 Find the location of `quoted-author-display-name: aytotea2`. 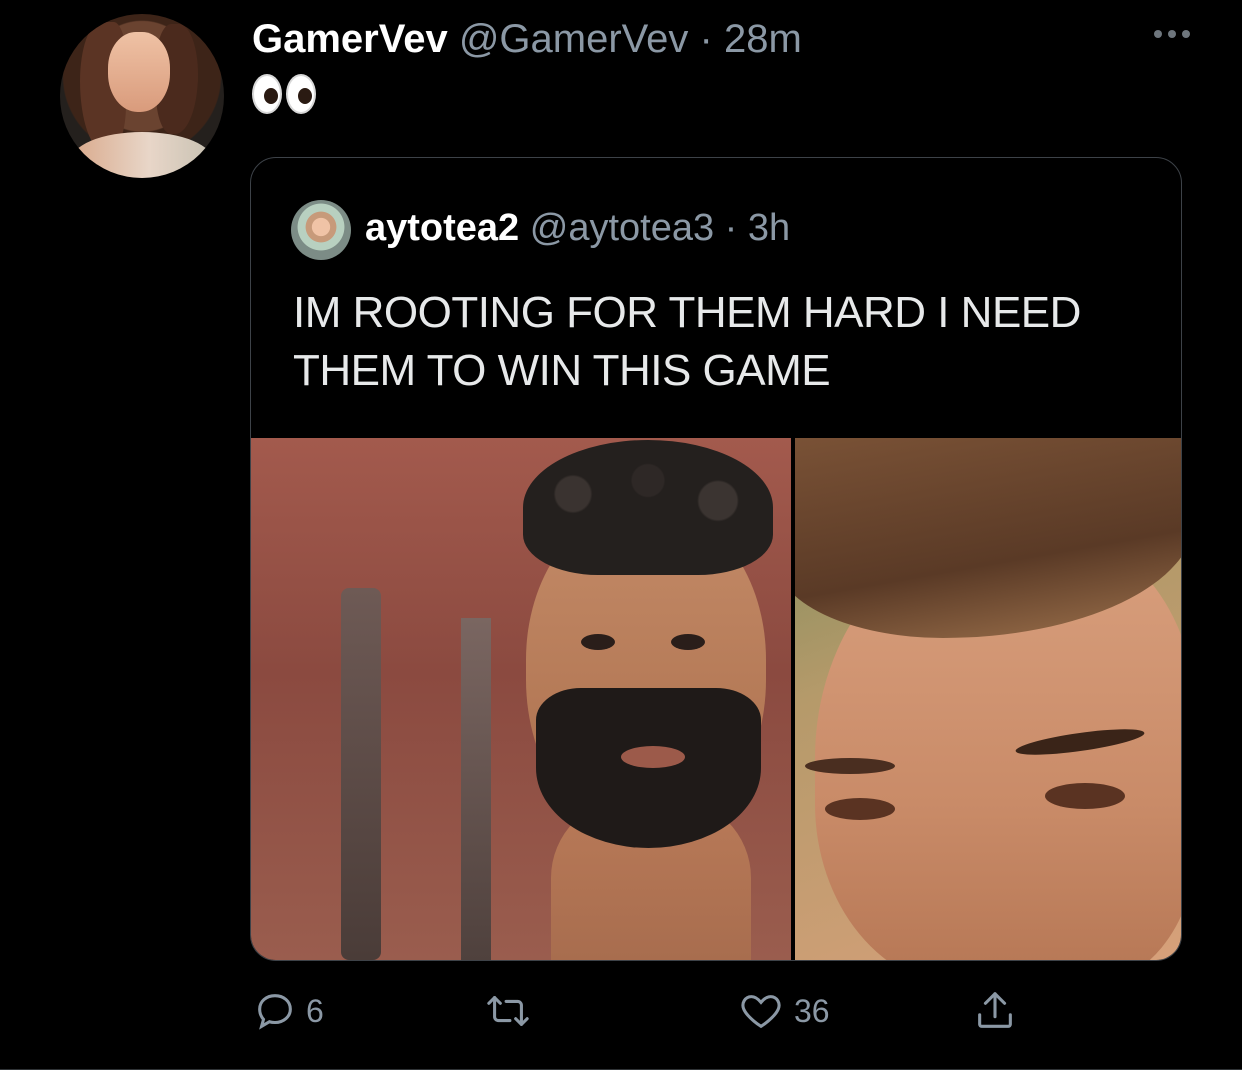

quoted-author-display-name: aytotea2 is located at coordinates (442, 228).